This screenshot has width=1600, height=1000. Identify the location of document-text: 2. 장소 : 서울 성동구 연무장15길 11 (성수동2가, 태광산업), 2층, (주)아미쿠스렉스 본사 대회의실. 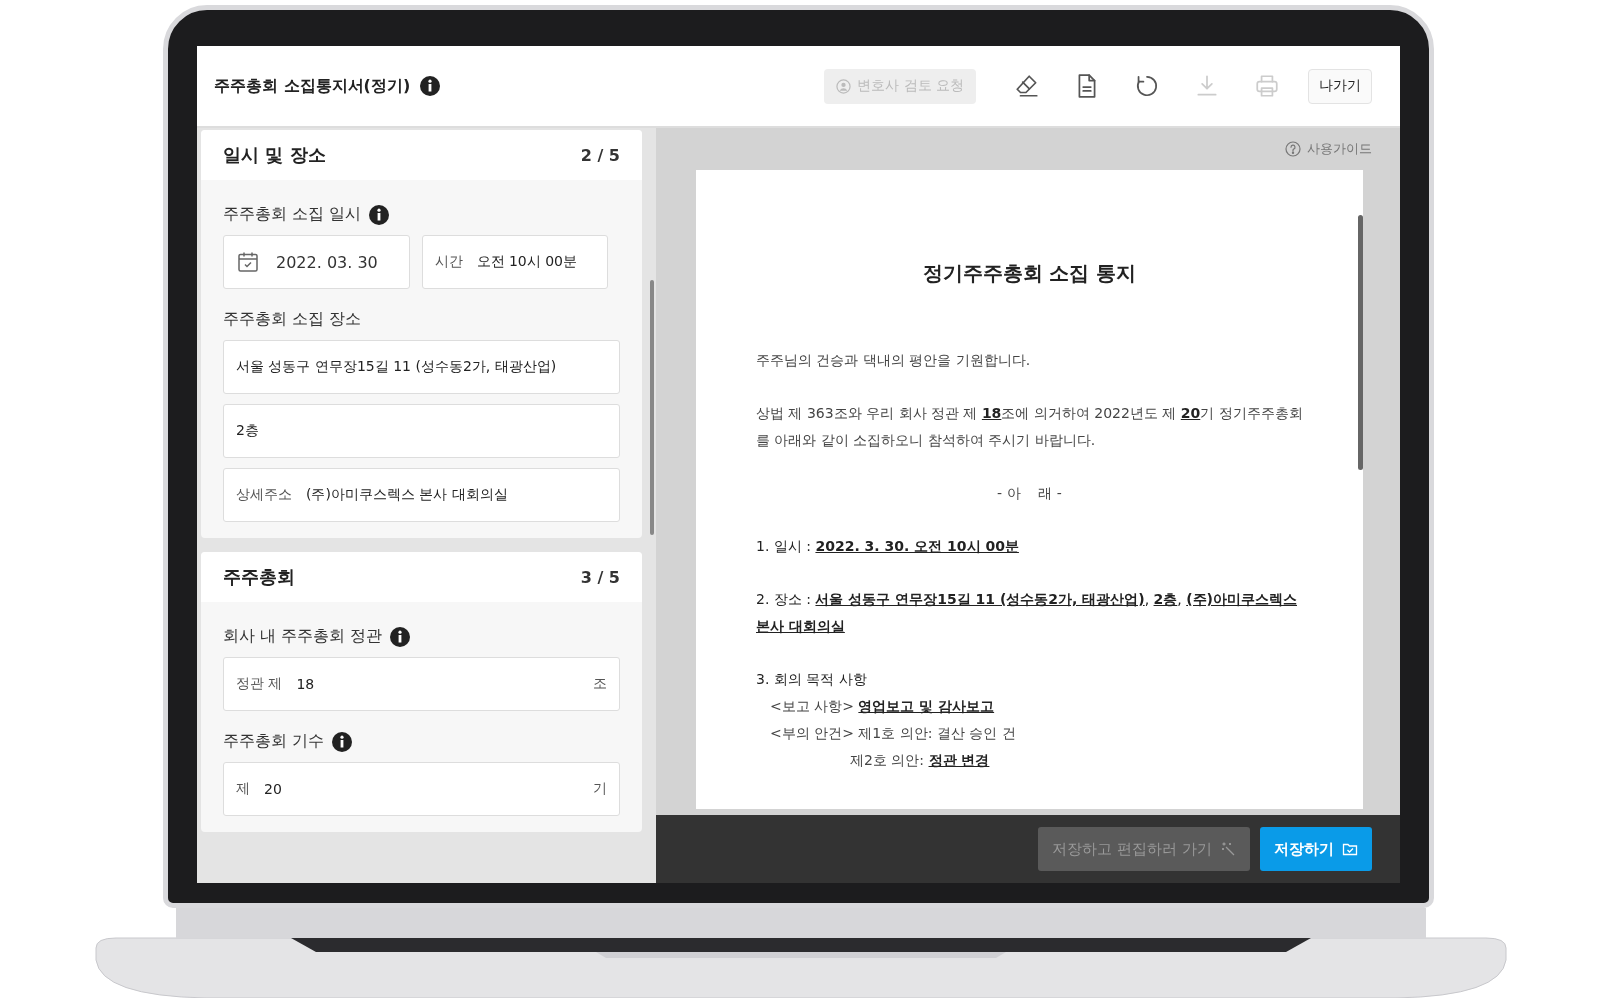
(1027, 613).